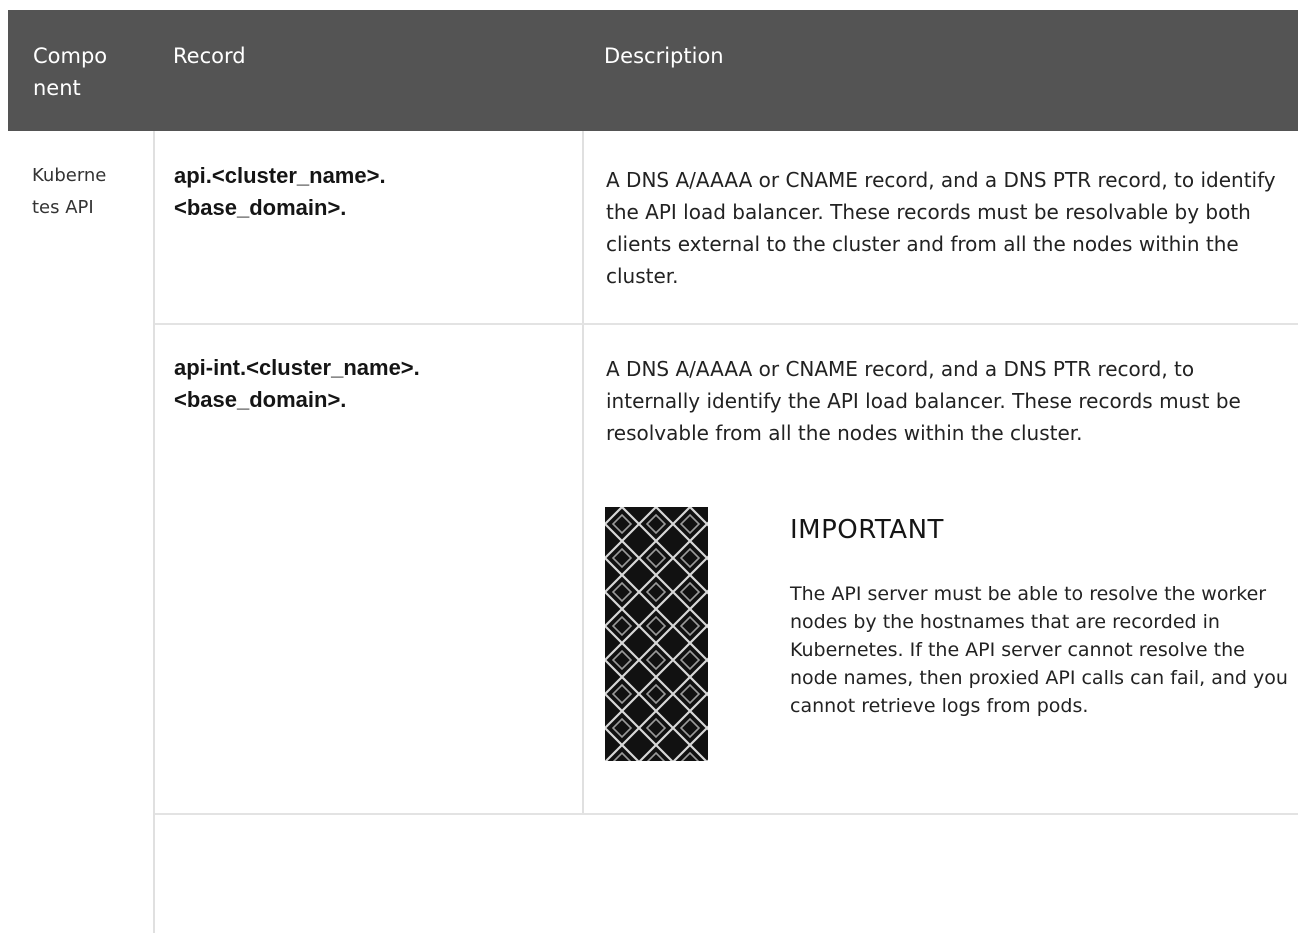 The height and width of the screenshot is (933, 1298). What do you see at coordinates (70, 72) in the screenshot?
I see `header-component: Compo nent` at bounding box center [70, 72].